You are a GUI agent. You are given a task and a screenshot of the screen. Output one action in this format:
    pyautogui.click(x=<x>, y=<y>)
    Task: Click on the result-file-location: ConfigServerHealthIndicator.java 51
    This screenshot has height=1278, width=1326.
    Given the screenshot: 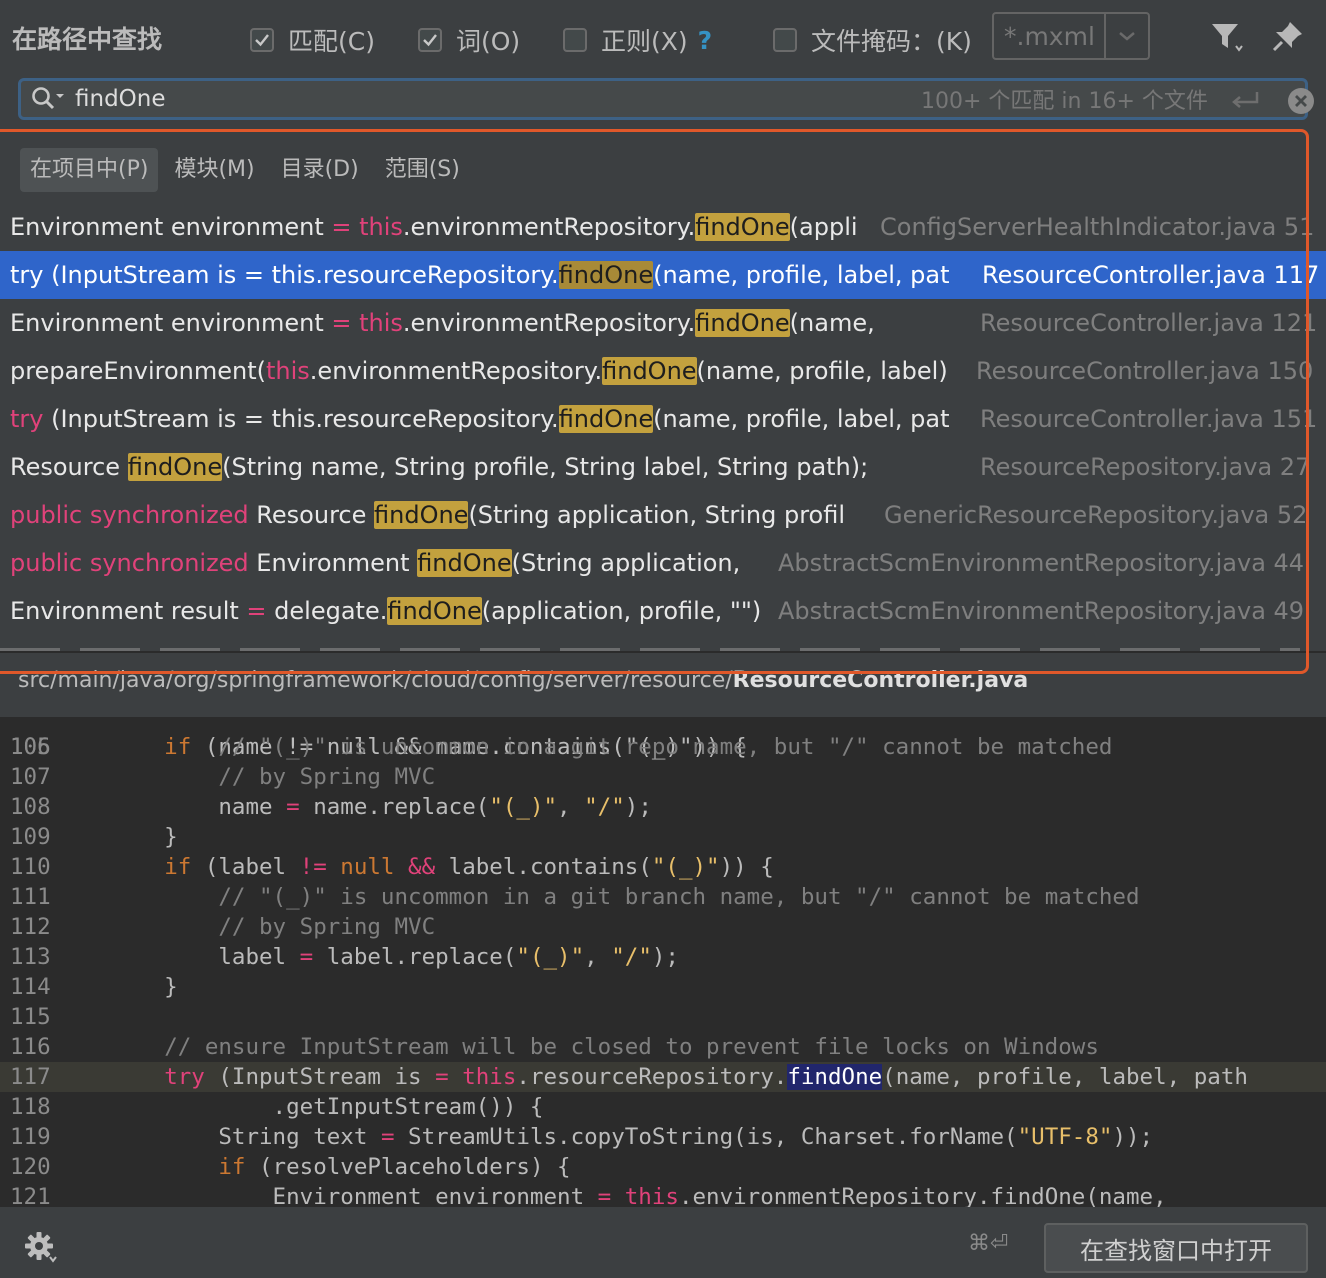 What is the action you would take?
    pyautogui.click(x=1097, y=227)
    